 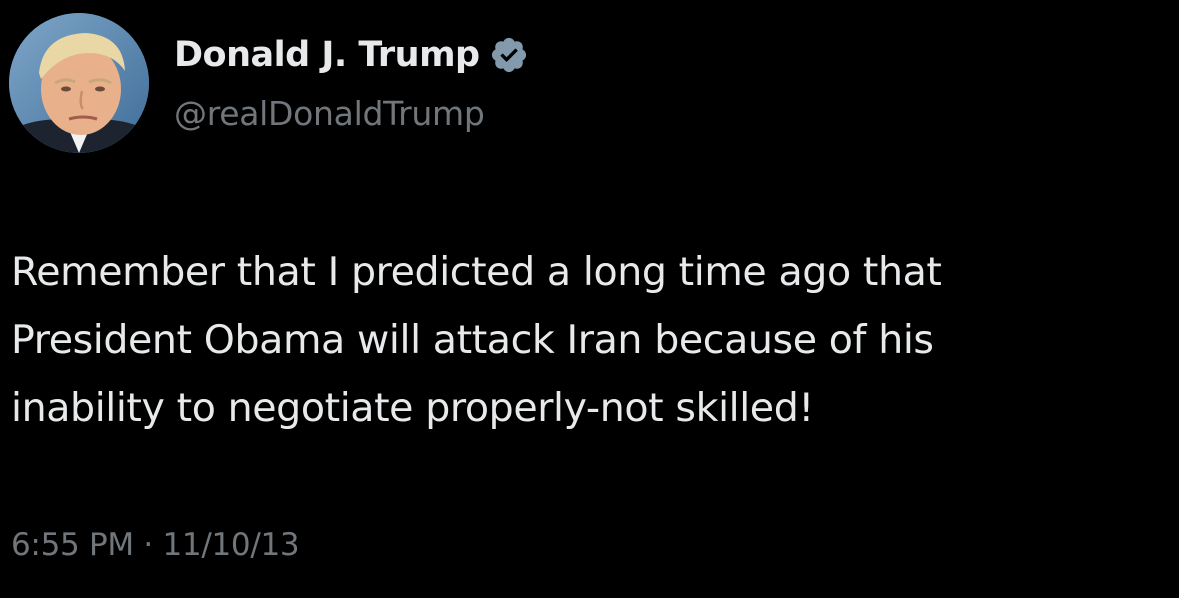 I want to click on avatar, so click(x=79, y=83).